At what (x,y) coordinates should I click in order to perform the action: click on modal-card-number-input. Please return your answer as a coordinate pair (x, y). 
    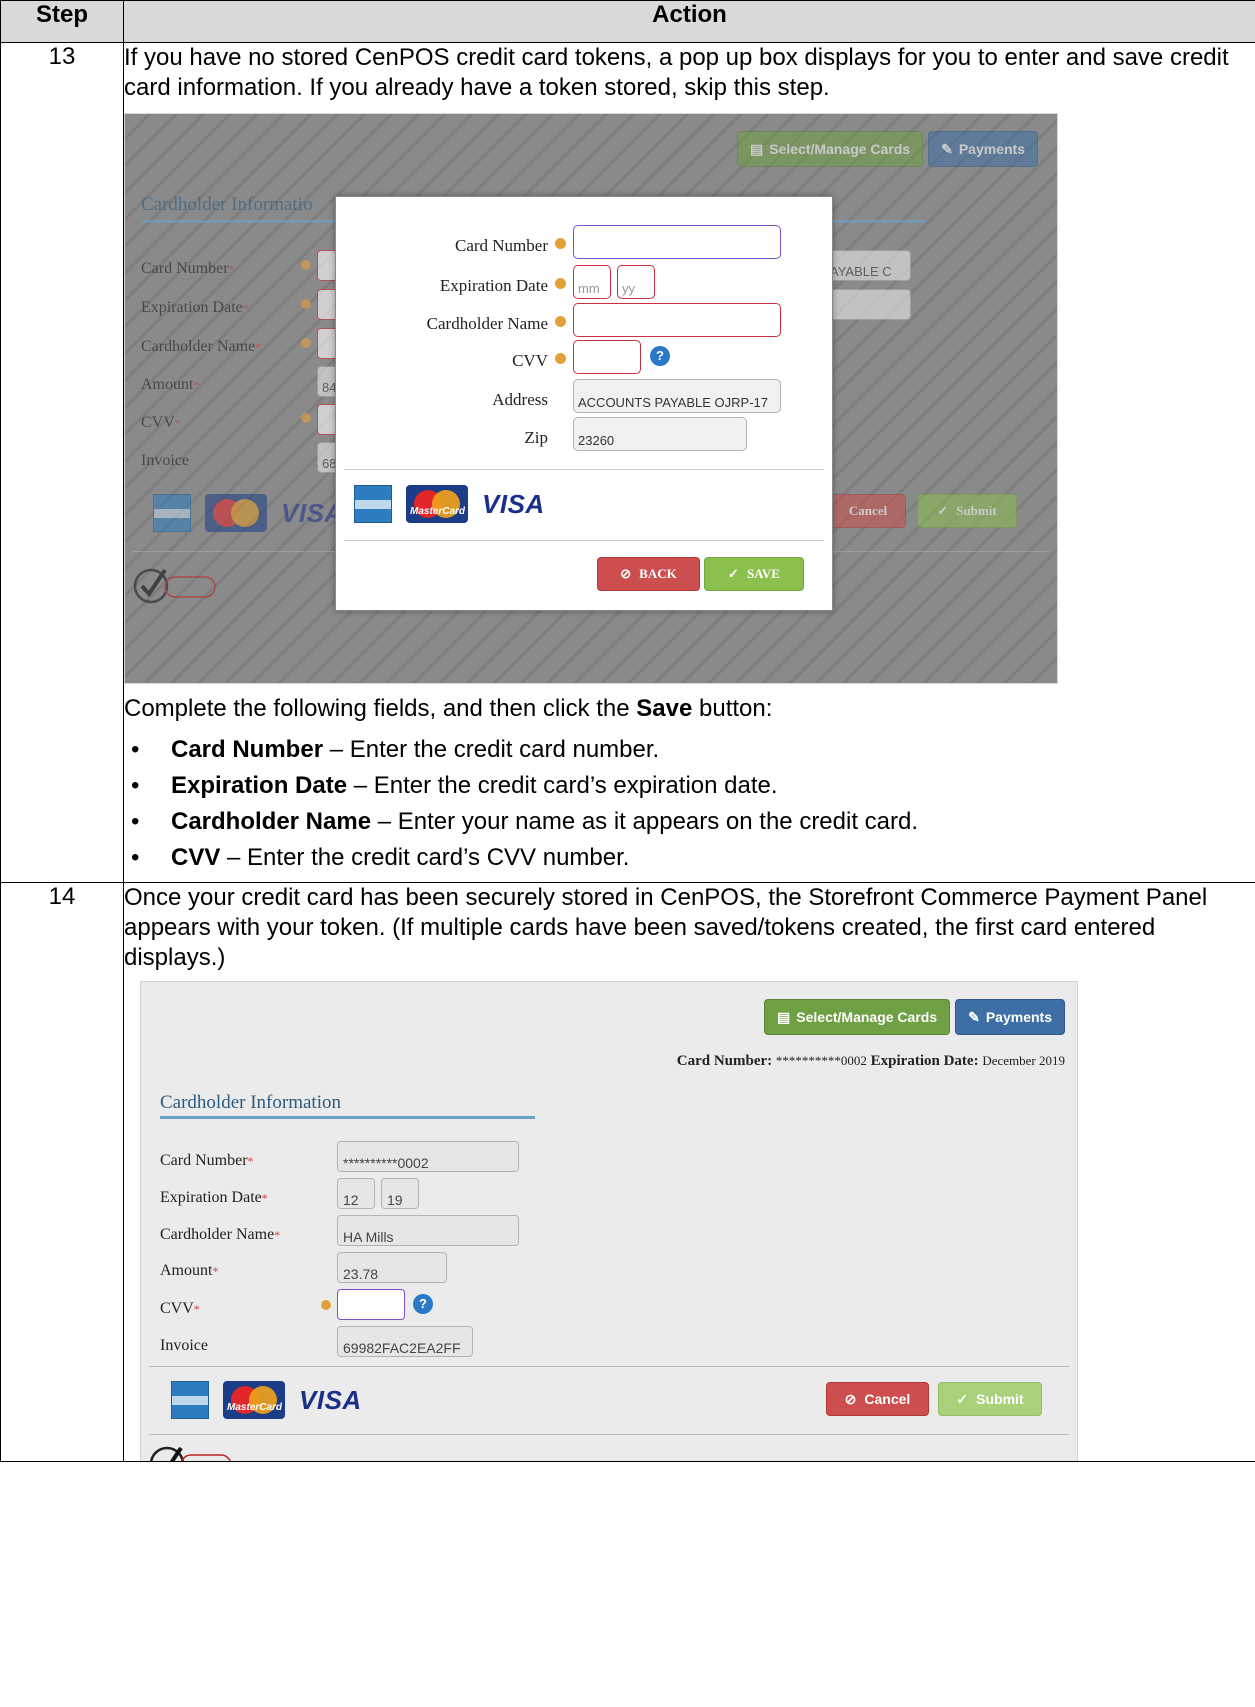
    Looking at the image, I should click on (677, 242).